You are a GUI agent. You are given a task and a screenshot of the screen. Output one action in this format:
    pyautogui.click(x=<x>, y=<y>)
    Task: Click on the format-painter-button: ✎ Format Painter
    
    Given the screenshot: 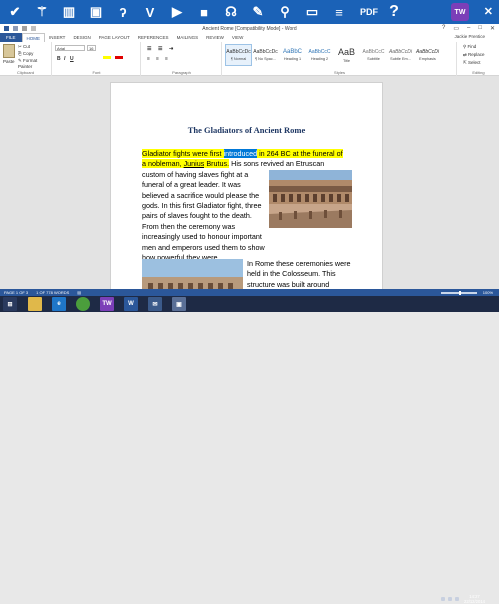 What is the action you would take?
    pyautogui.click(x=34, y=63)
    